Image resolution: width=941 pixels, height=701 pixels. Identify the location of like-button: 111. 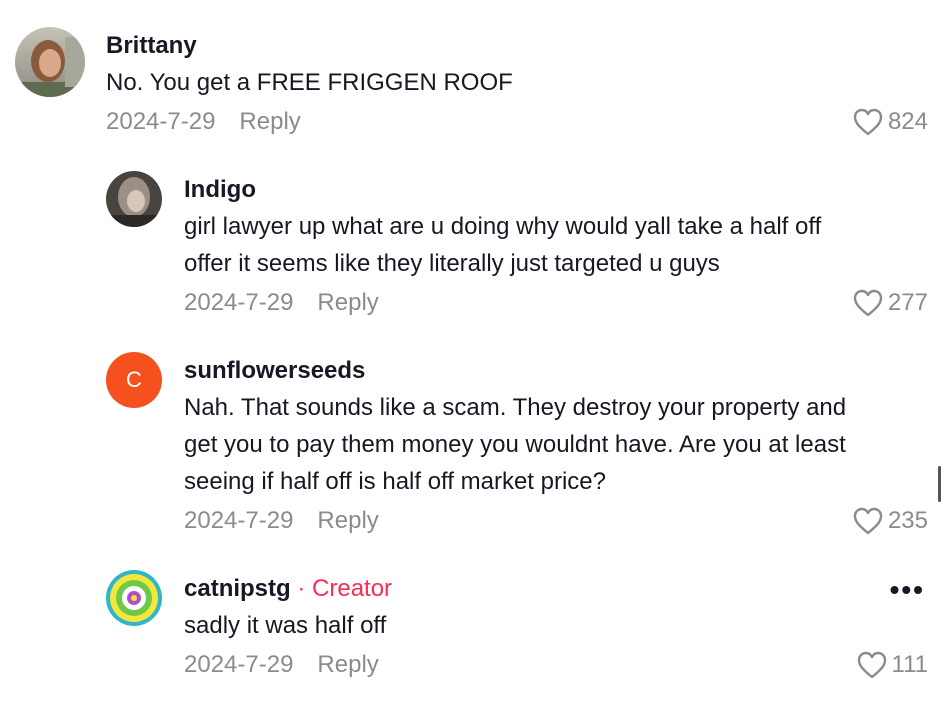
(892, 665).